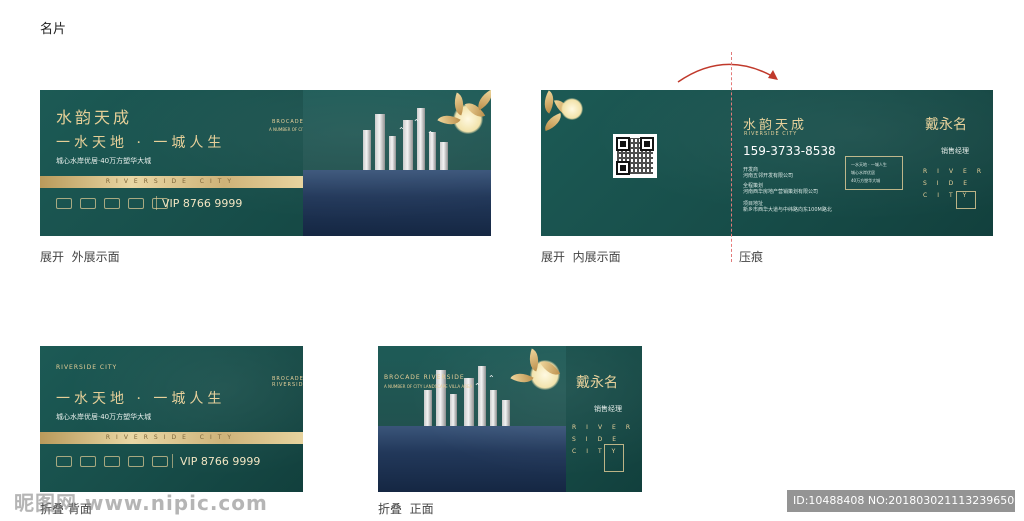 This screenshot has width=1024, height=521. What do you see at coordinates (553, 122) in the screenshot?
I see `golden-leaf-icon` at bounding box center [553, 122].